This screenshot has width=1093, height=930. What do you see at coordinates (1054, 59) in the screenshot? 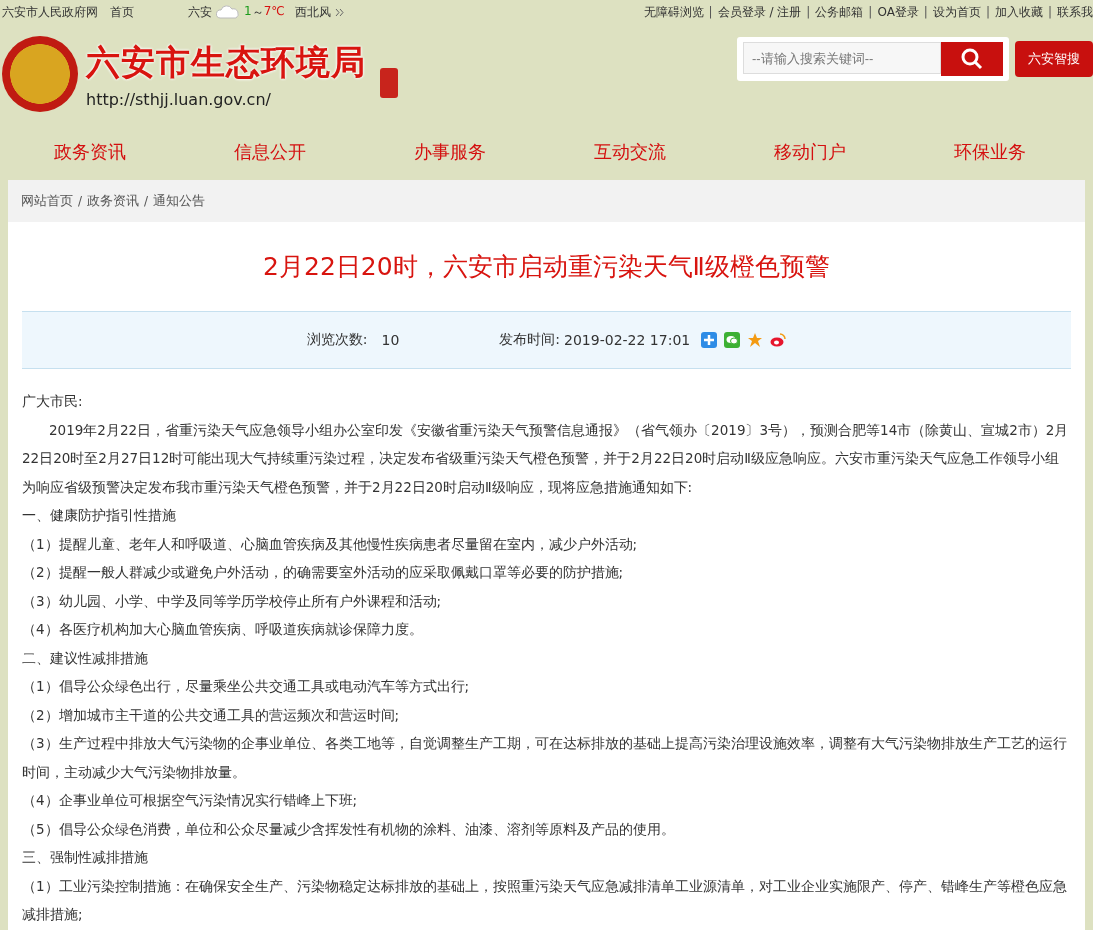
I see `smart-search-button: 六安智搜` at bounding box center [1054, 59].